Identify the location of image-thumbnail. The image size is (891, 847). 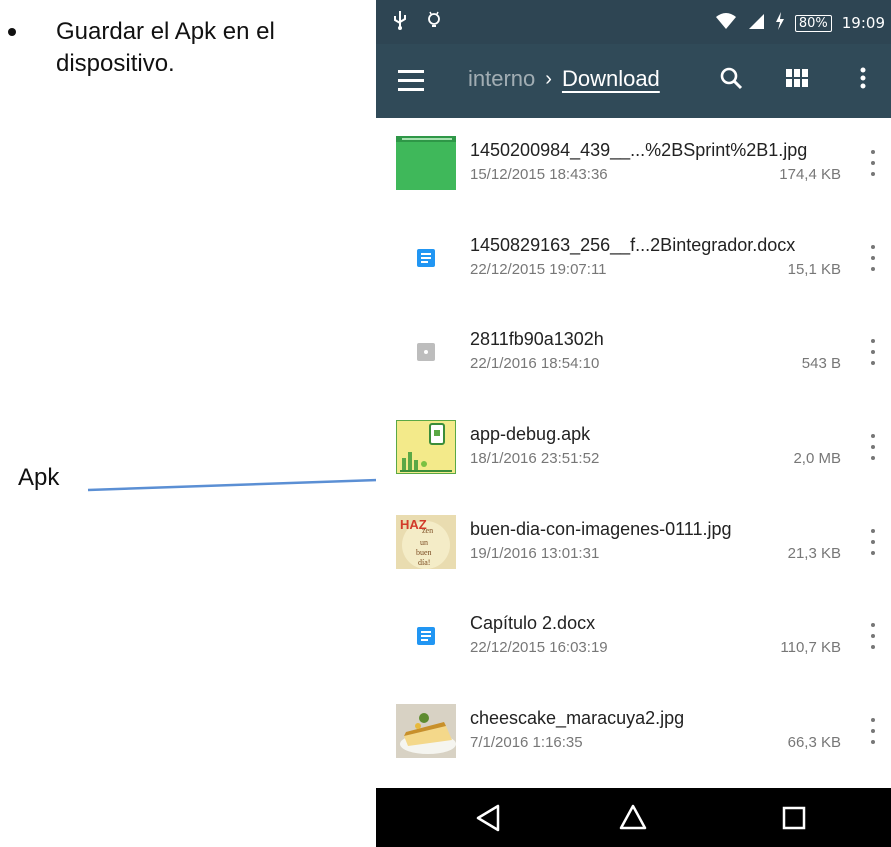
(426, 731).